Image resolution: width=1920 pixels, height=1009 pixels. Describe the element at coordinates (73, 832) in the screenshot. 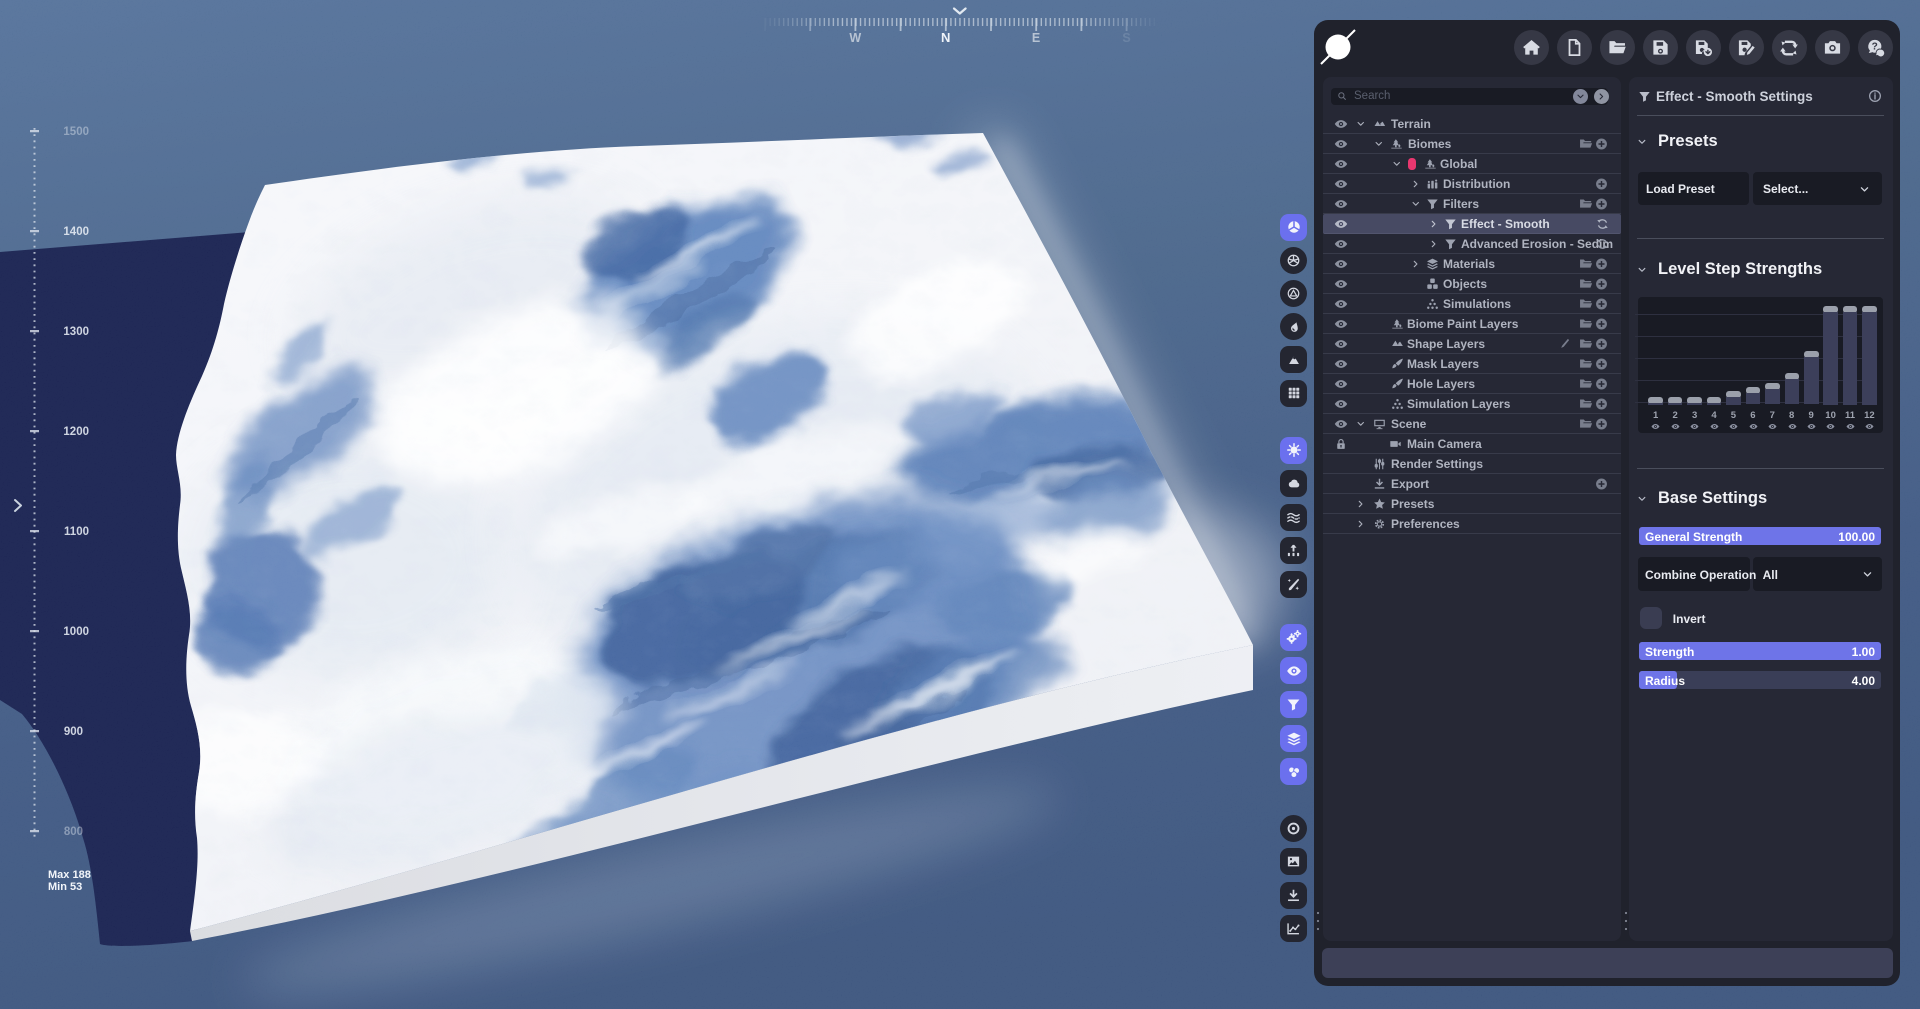

I see `svg-text: 800` at that location.